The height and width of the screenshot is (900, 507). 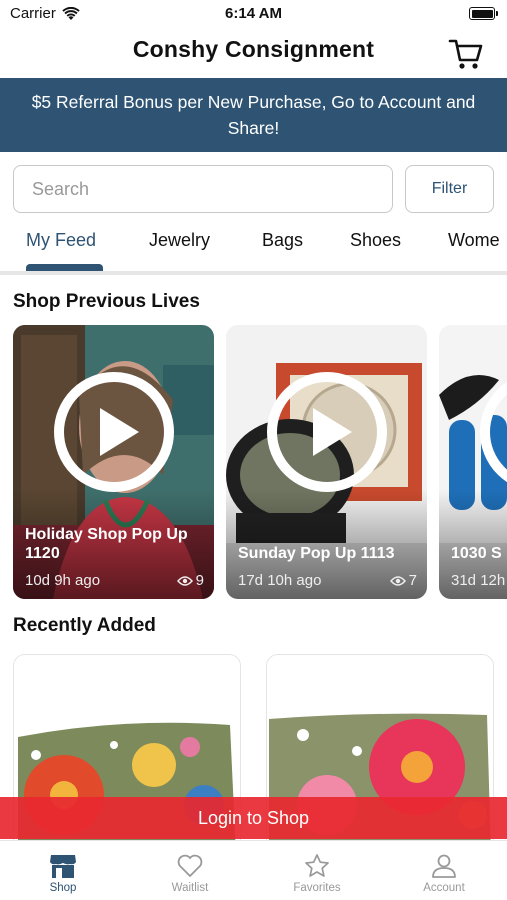 I want to click on cart-button, so click(x=466, y=53).